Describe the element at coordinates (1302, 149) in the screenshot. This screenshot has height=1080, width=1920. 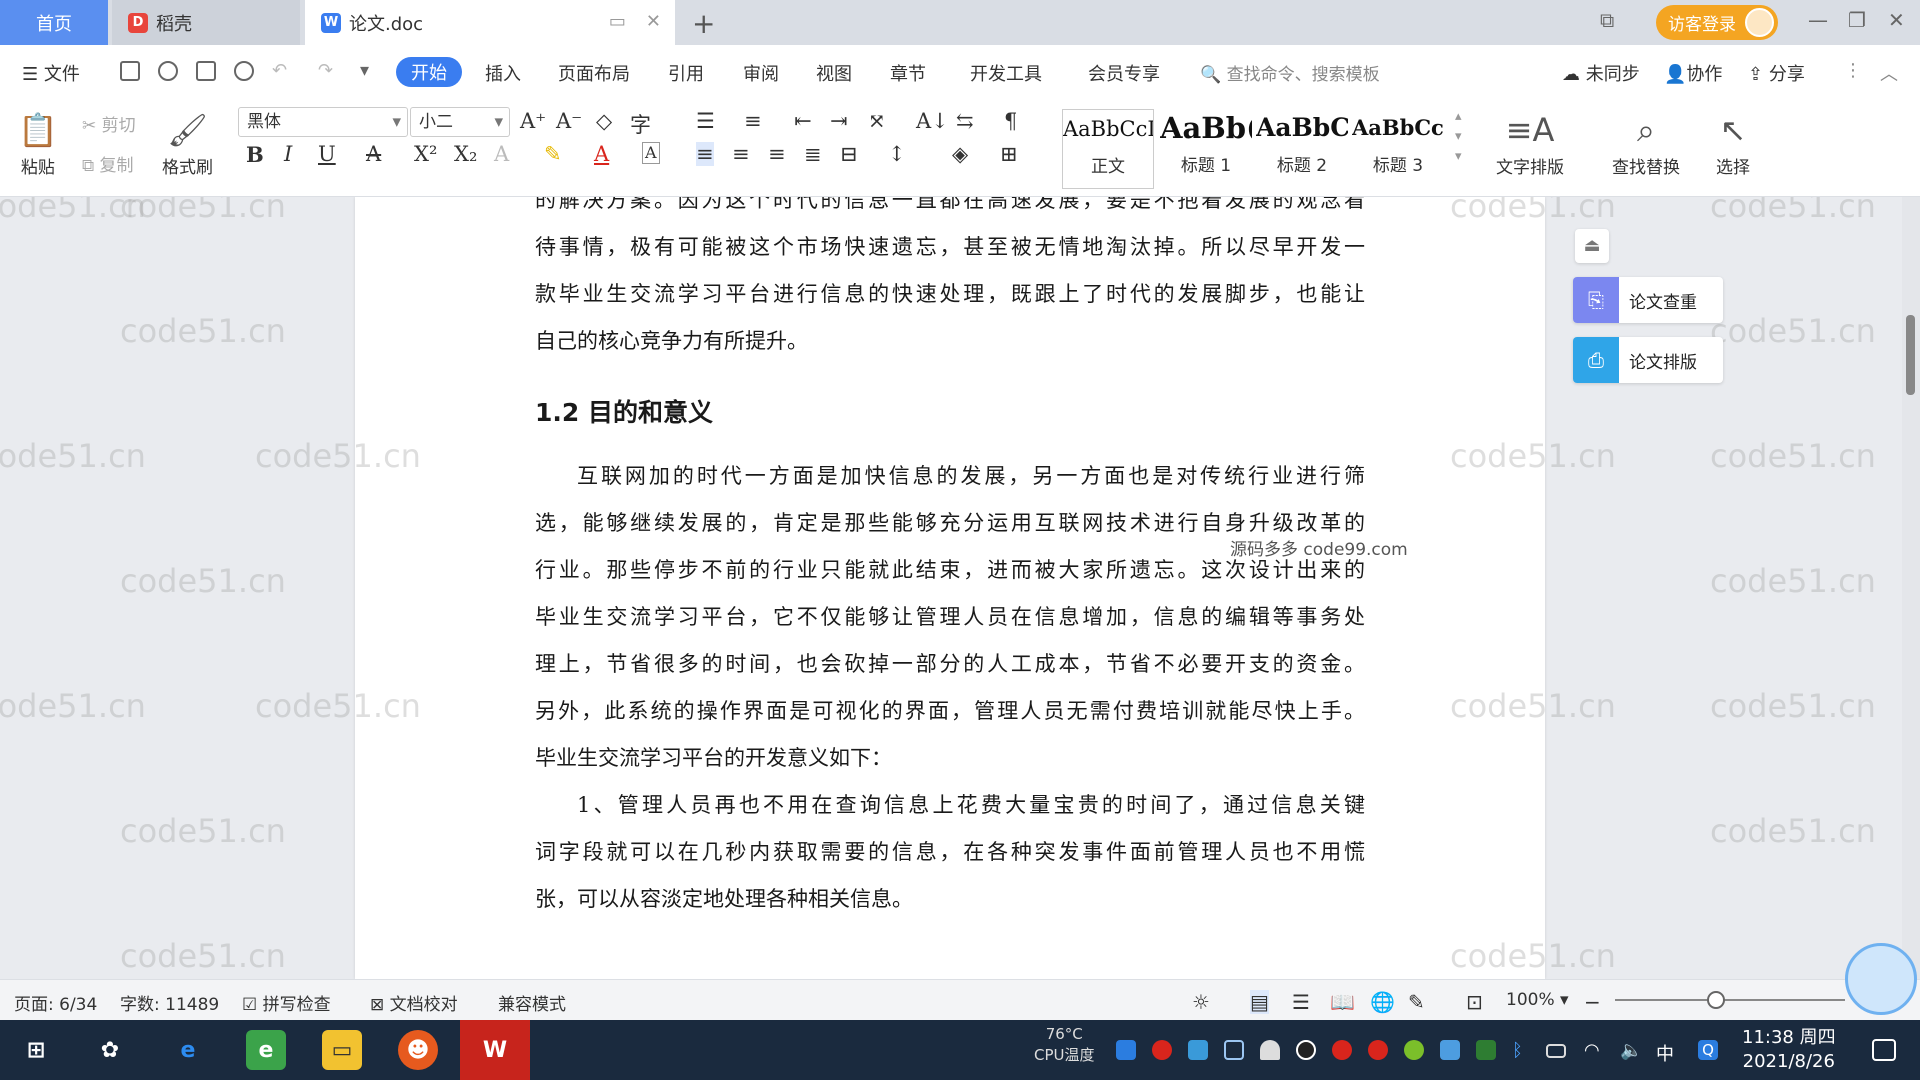
I see `style-heading-2: AaBbC 标题 2` at that location.